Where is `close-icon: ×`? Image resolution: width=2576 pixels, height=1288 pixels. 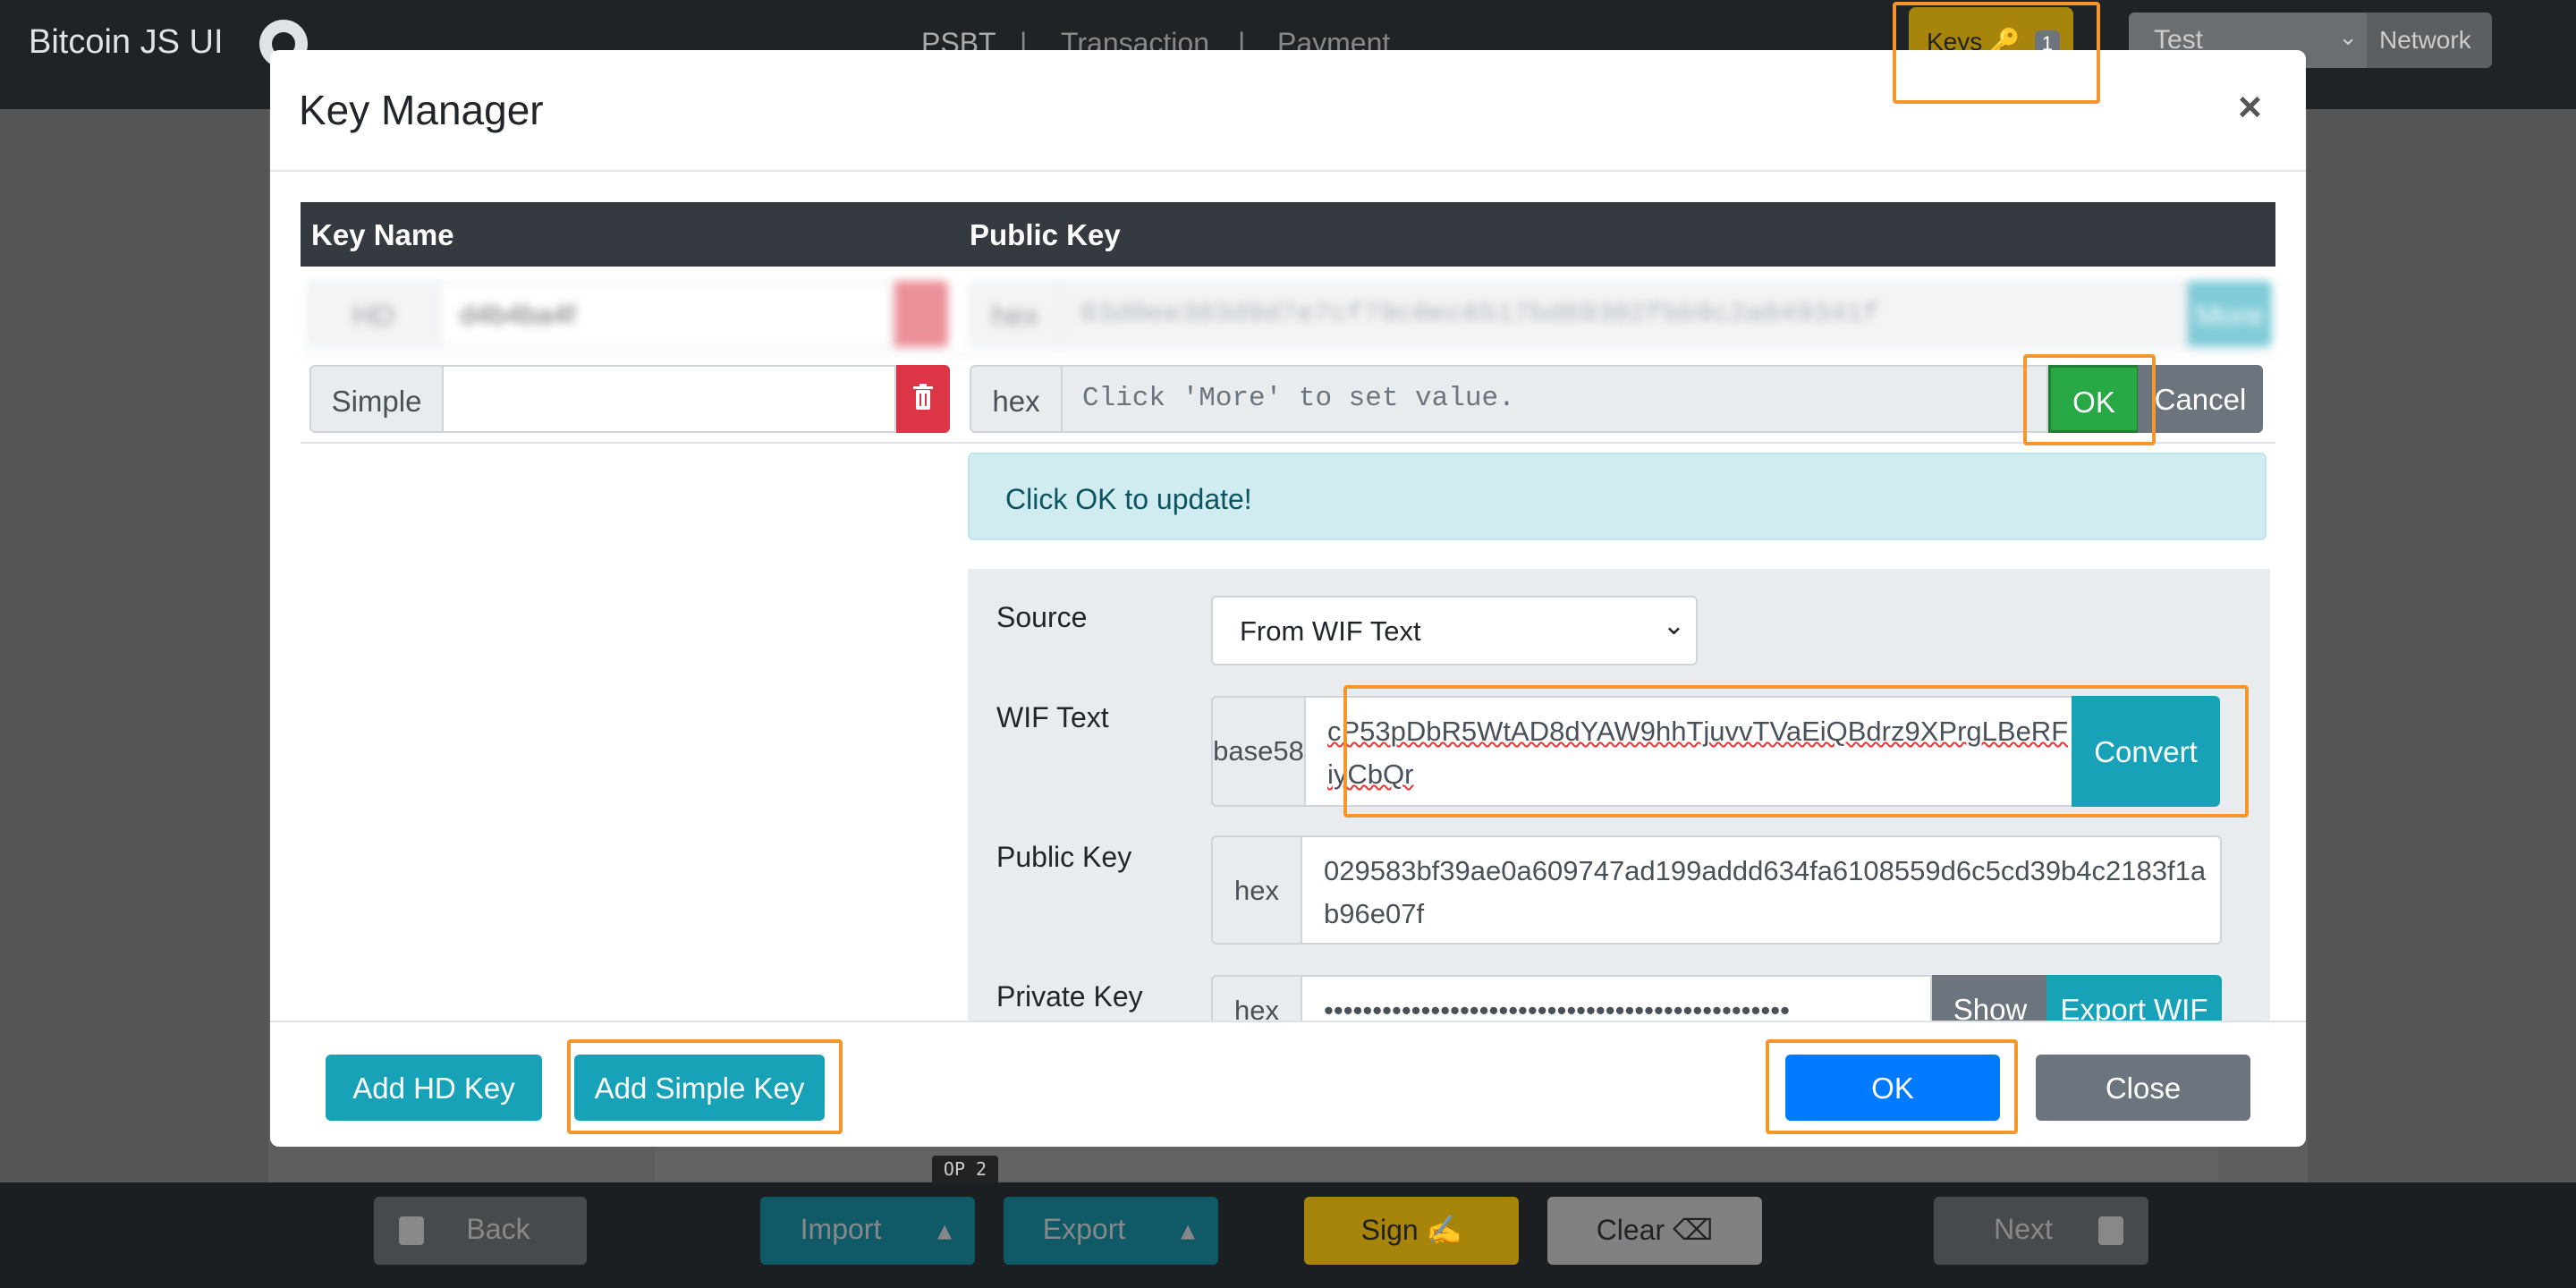 close-icon: × is located at coordinates (2250, 106).